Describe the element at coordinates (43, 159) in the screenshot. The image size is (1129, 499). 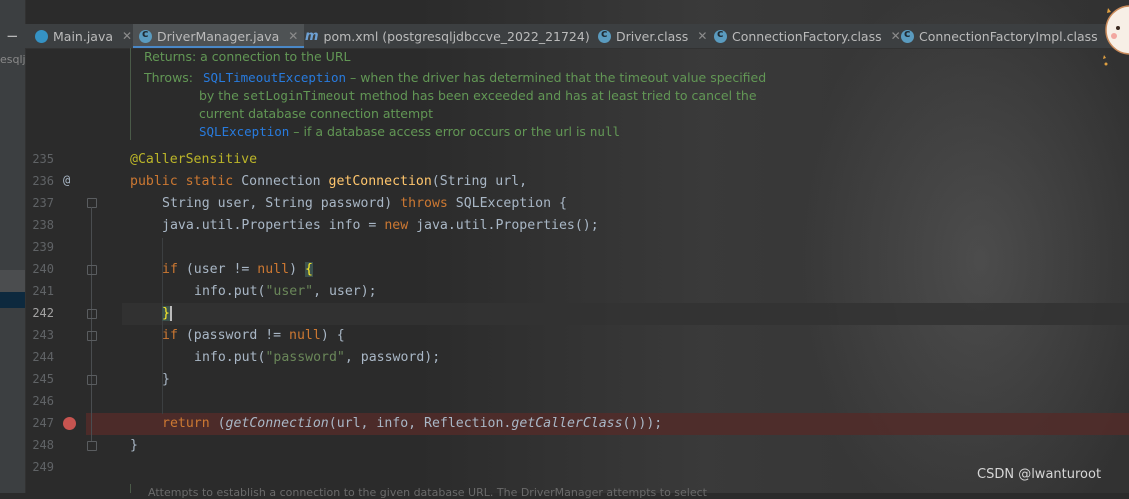
I see `line-number: 235` at that location.